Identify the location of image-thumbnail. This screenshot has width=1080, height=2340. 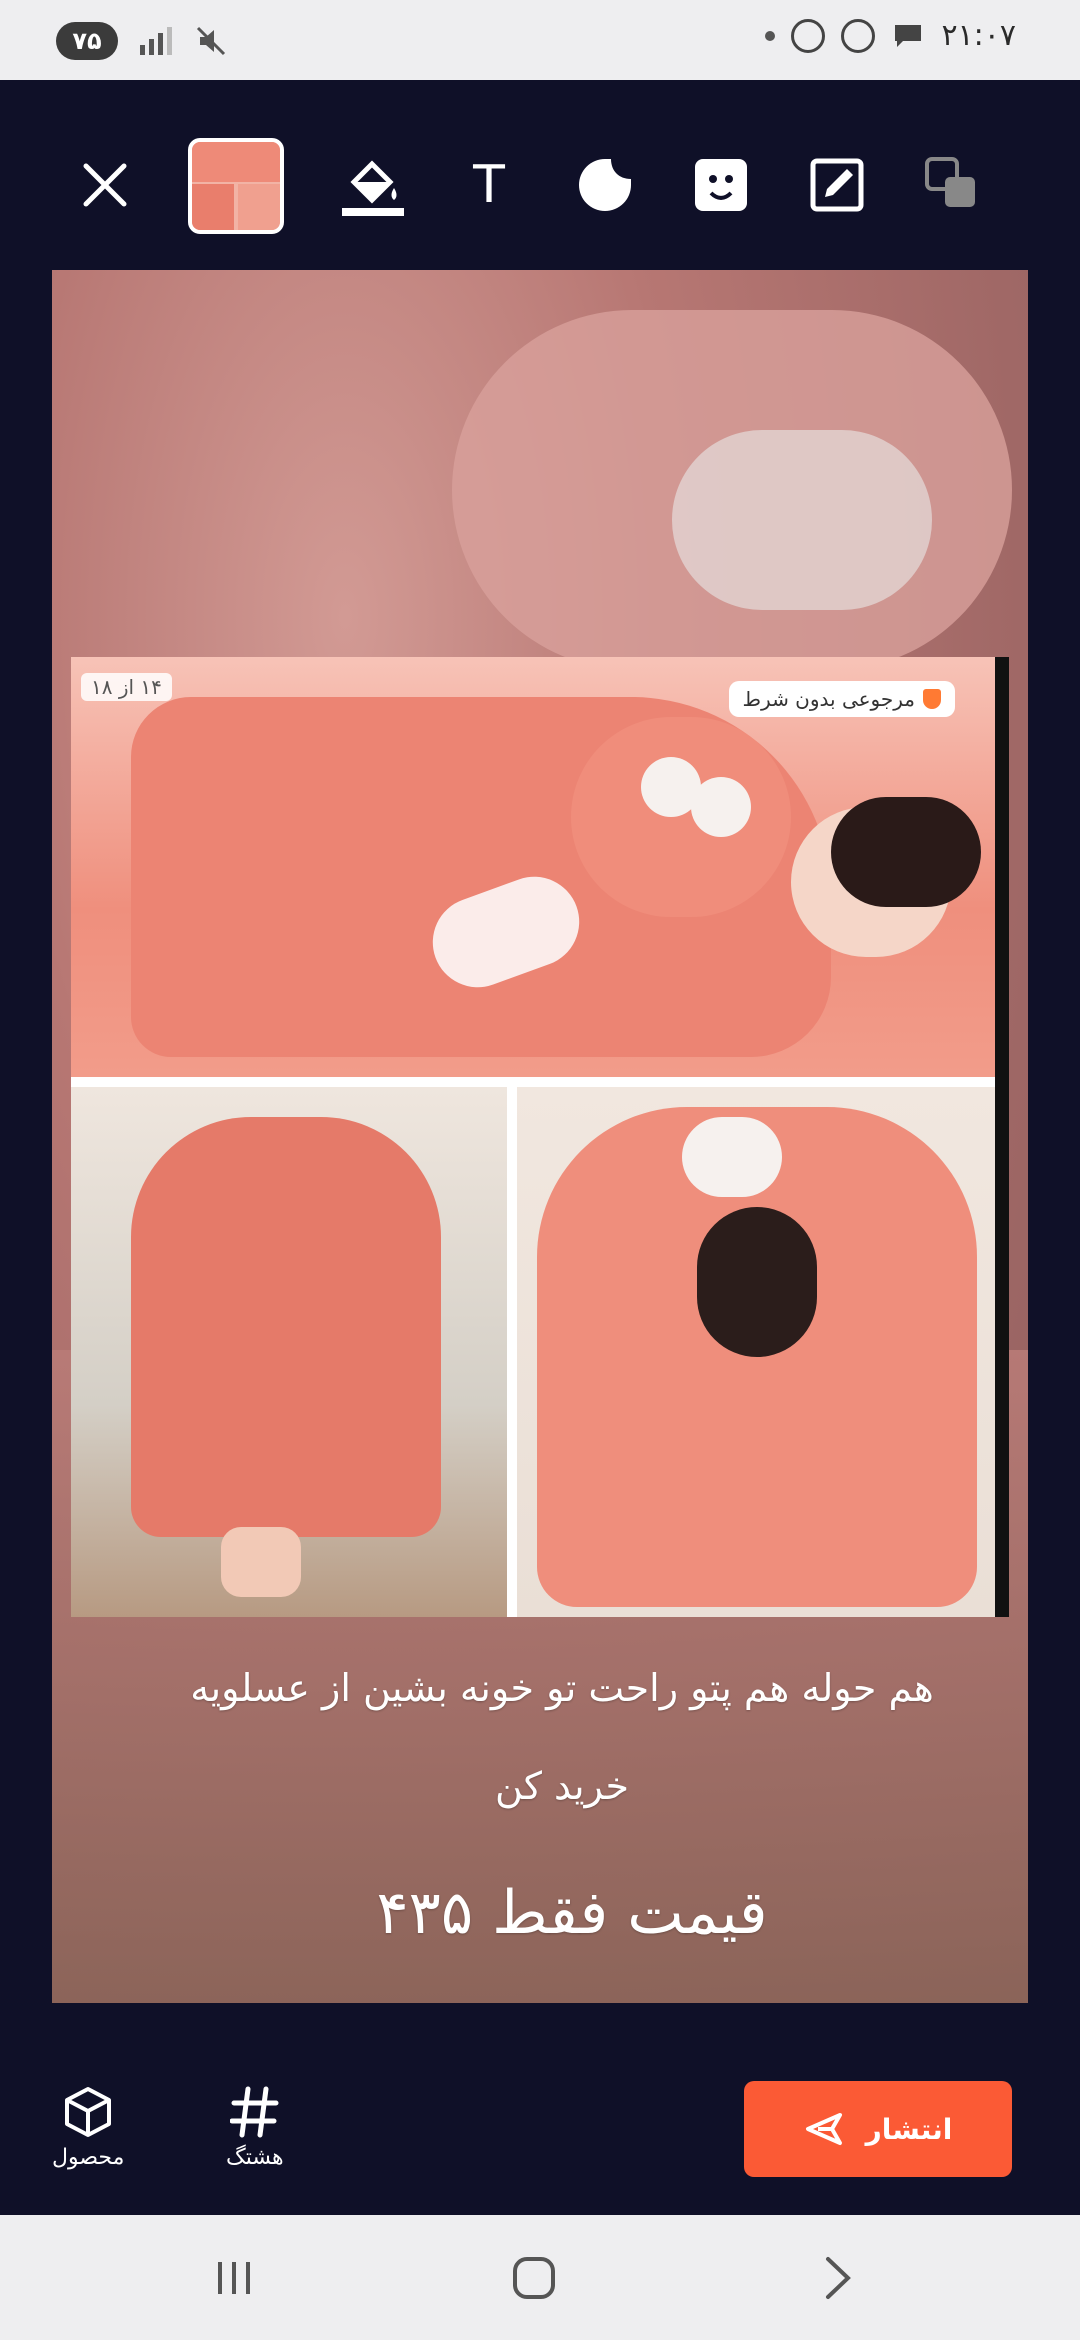
(236, 186).